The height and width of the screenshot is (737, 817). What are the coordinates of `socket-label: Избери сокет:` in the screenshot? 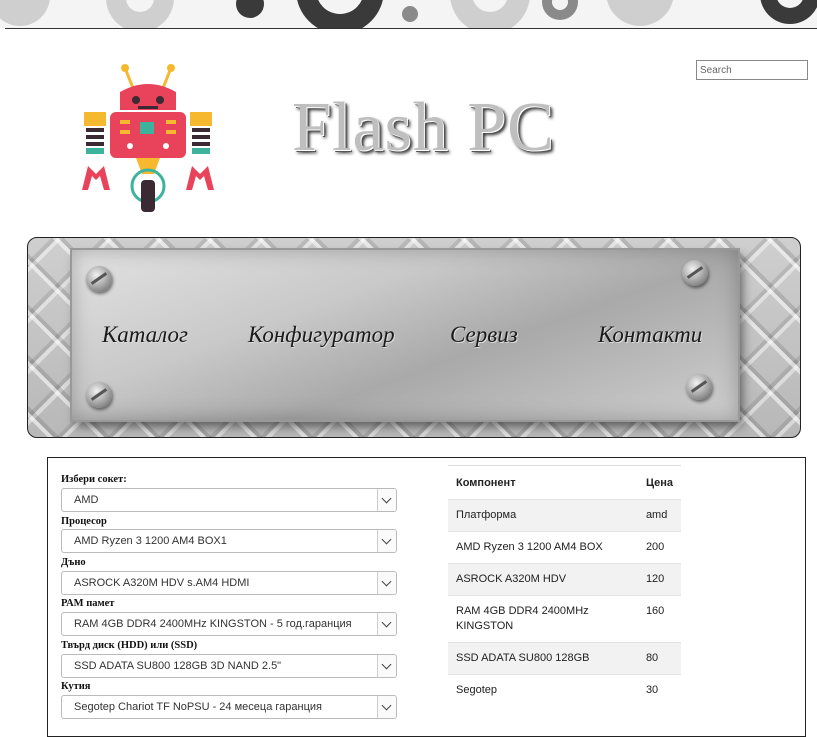 It's located at (94, 479).